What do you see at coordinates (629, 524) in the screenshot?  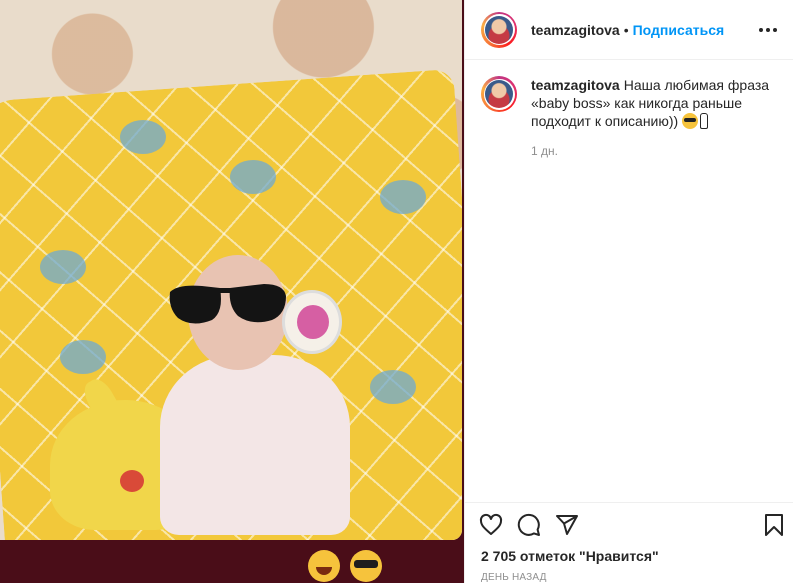 I see `action-bar` at bounding box center [629, 524].